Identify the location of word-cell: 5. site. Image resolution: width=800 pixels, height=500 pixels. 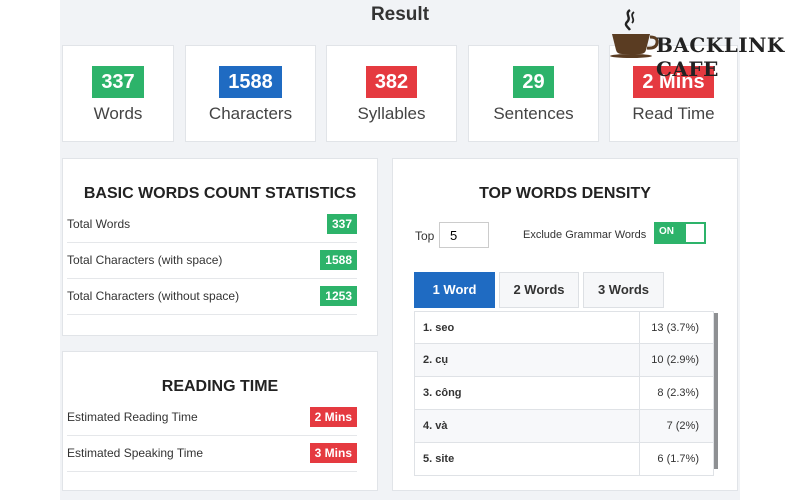
(439, 459).